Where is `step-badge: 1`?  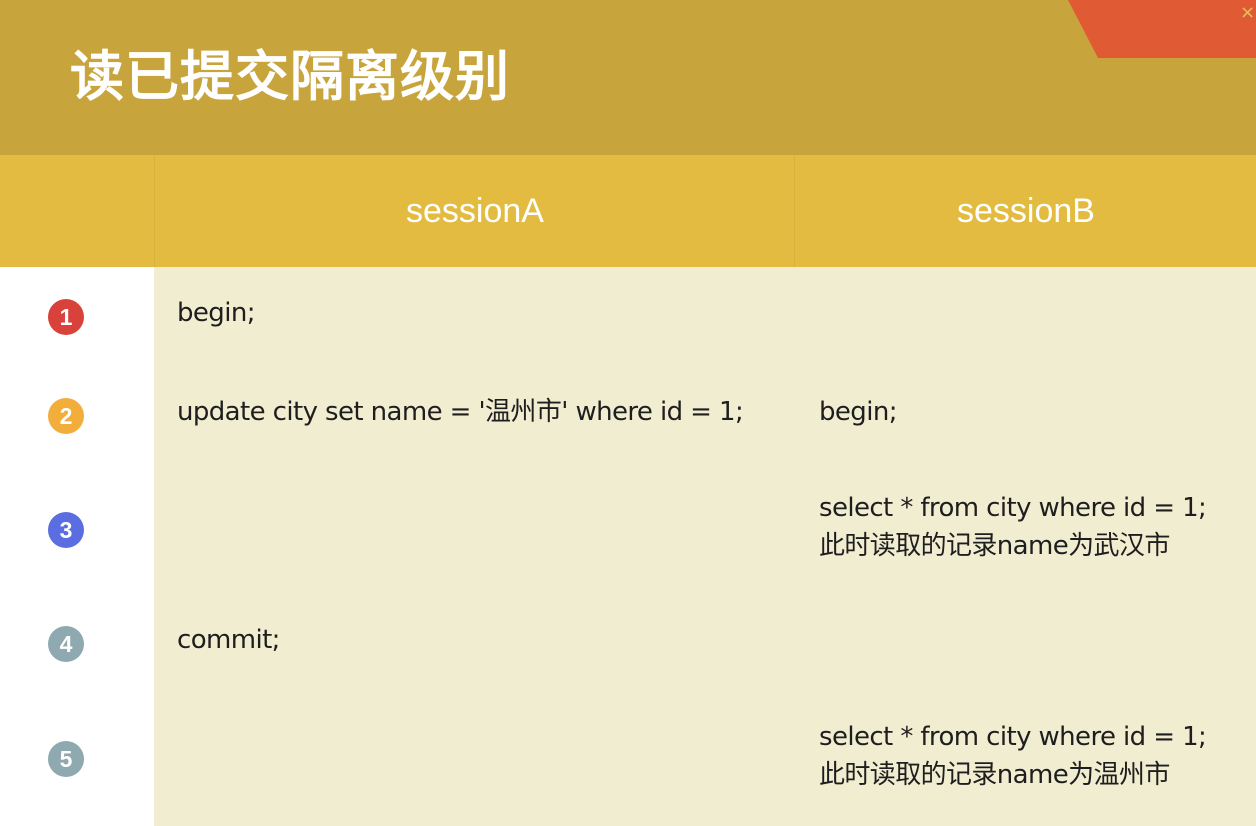
step-badge: 1 is located at coordinates (66, 317).